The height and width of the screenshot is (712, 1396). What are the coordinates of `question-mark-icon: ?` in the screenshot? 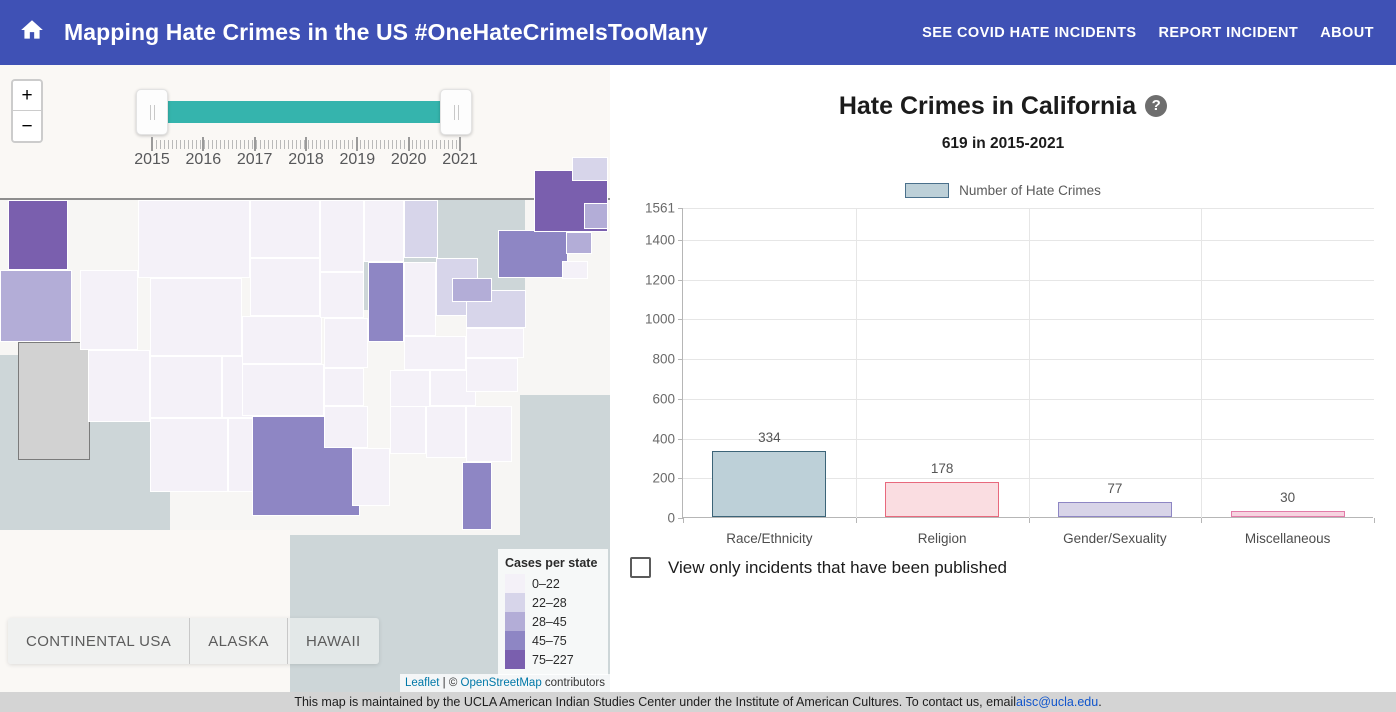 It's located at (1156, 106).